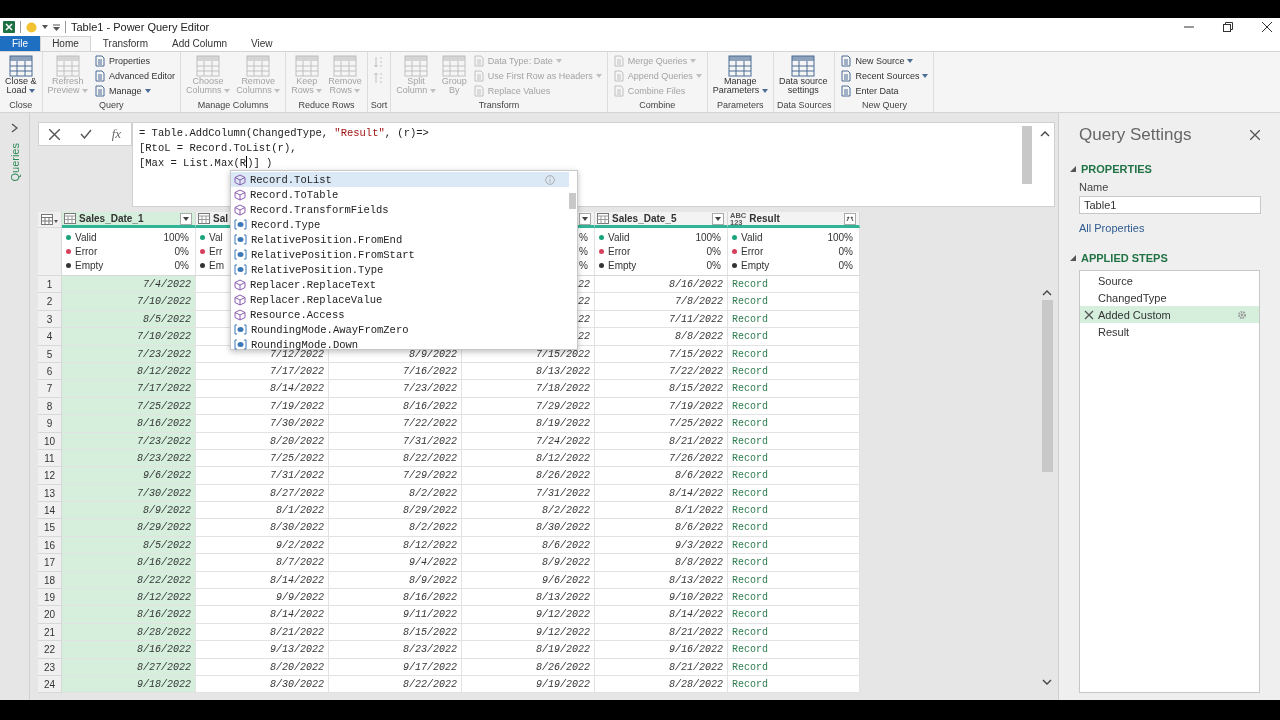 Image resolution: width=1280 pixels, height=720 pixels. Describe the element at coordinates (50, 476) in the screenshot. I see `row-number: 12` at that location.